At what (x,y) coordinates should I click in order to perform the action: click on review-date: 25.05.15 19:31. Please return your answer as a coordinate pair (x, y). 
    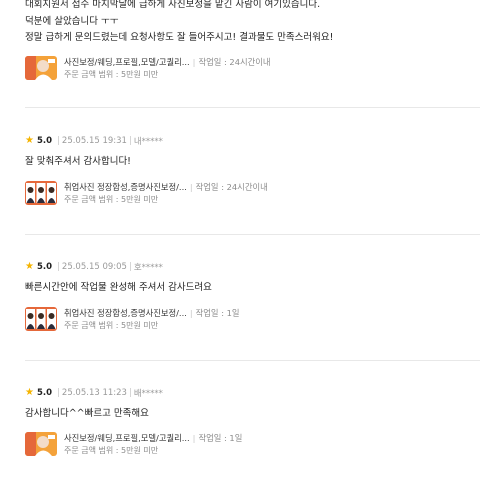
    Looking at the image, I should click on (94, 141).